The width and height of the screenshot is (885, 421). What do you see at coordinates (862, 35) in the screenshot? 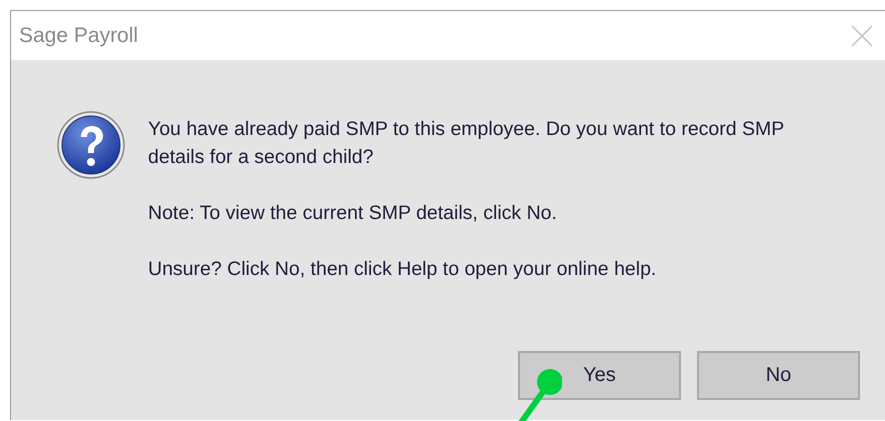
I see `close-icon` at bounding box center [862, 35].